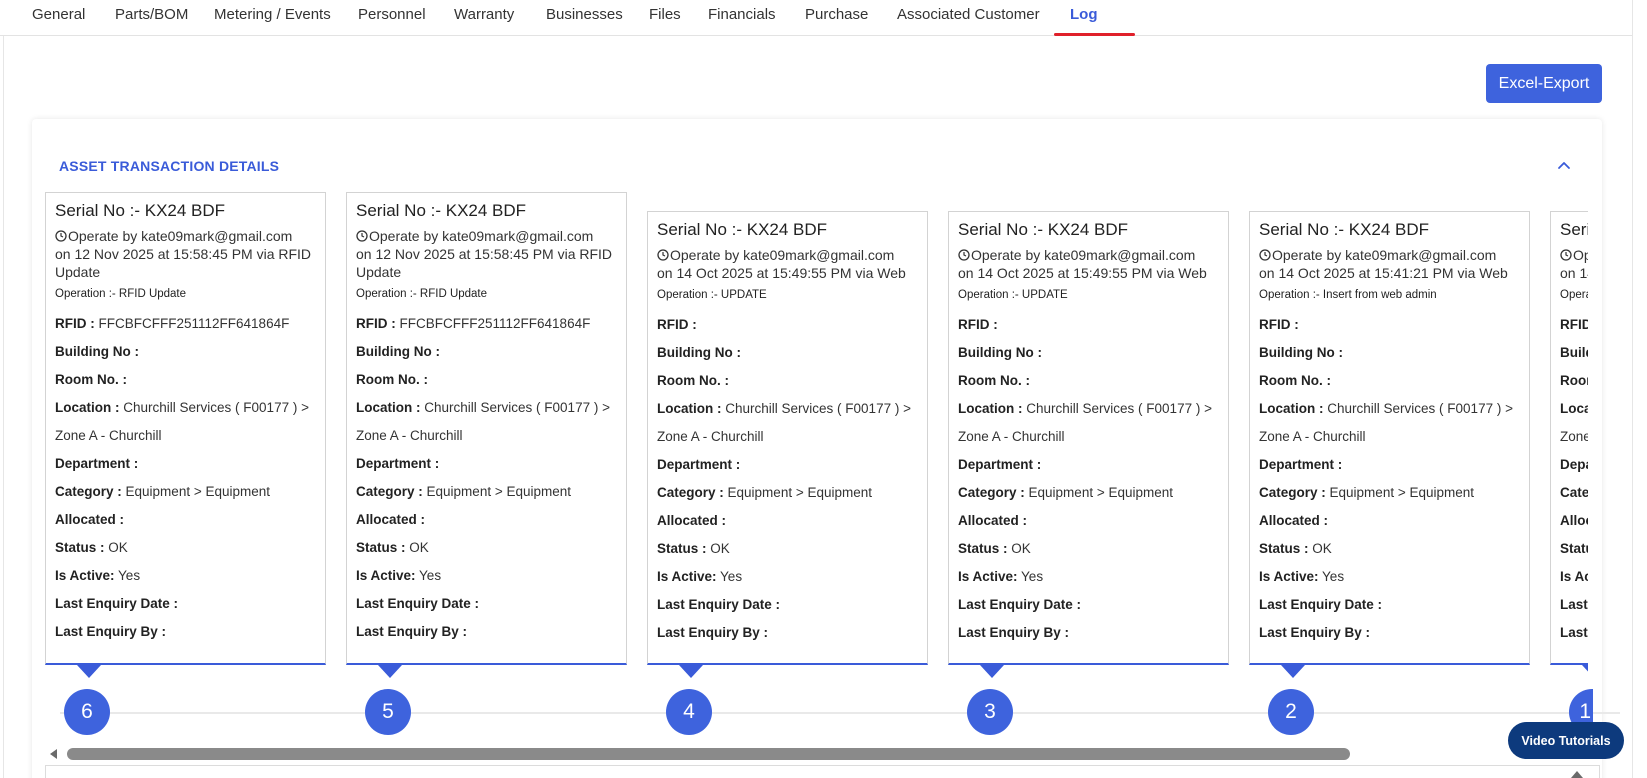 Image resolution: width=1647 pixels, height=778 pixels. I want to click on chevron-up-icon, so click(1564, 165).